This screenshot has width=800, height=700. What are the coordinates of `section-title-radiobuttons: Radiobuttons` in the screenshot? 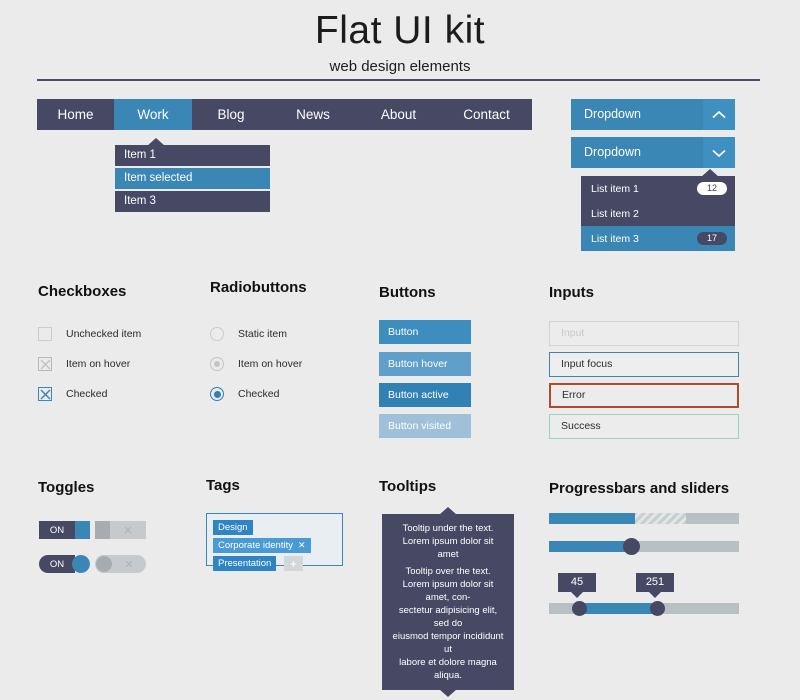 It's located at (258, 287).